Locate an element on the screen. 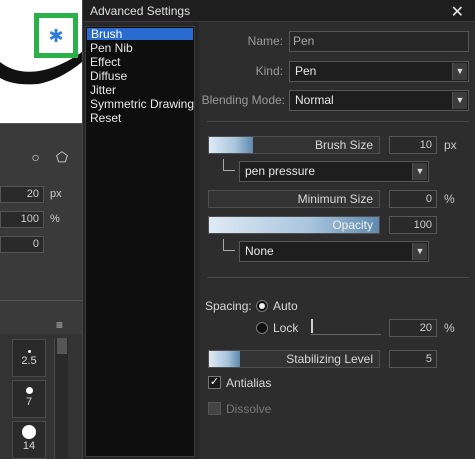 The image size is (475, 459). brush-size-input-value: pen pressure is located at coordinates (280, 171).